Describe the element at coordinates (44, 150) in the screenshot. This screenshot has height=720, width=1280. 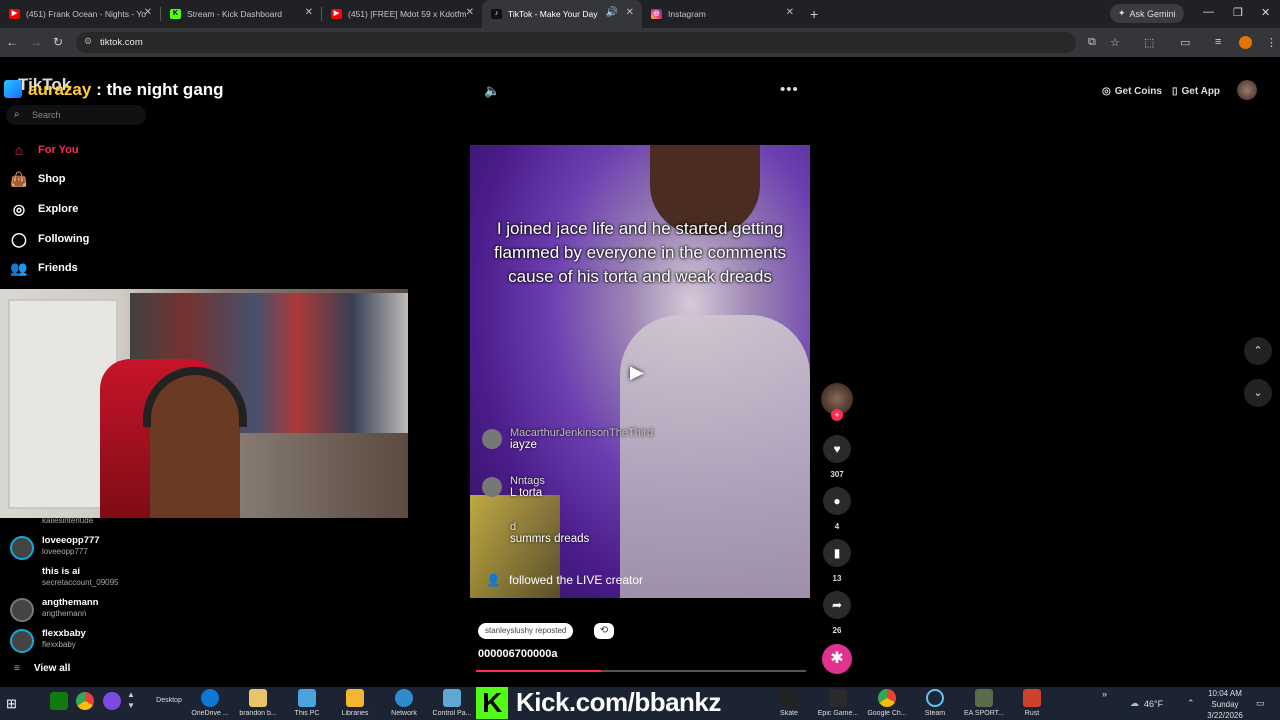
I see `nav-for-you: ⌂ For You` at that location.